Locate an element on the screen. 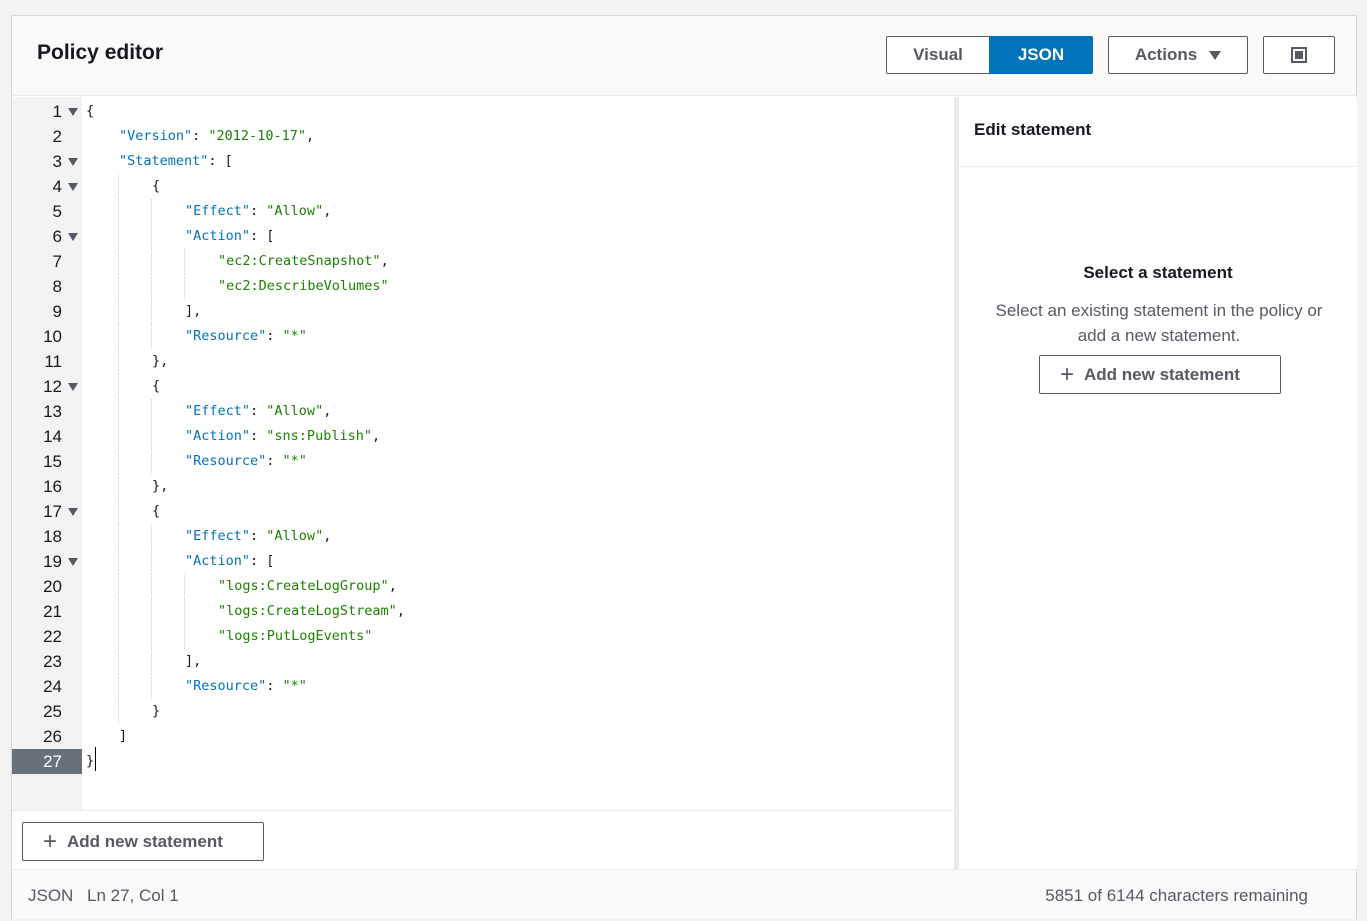 This screenshot has width=1367, height=921. code-line: 14 "Action": "sns:Publish", is located at coordinates (483, 436).